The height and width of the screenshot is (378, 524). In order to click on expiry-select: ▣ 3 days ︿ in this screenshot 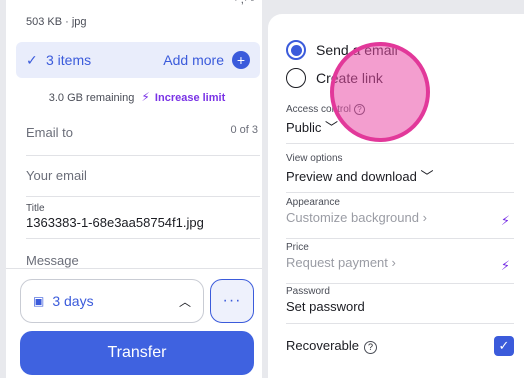, I will do `click(112, 301)`.